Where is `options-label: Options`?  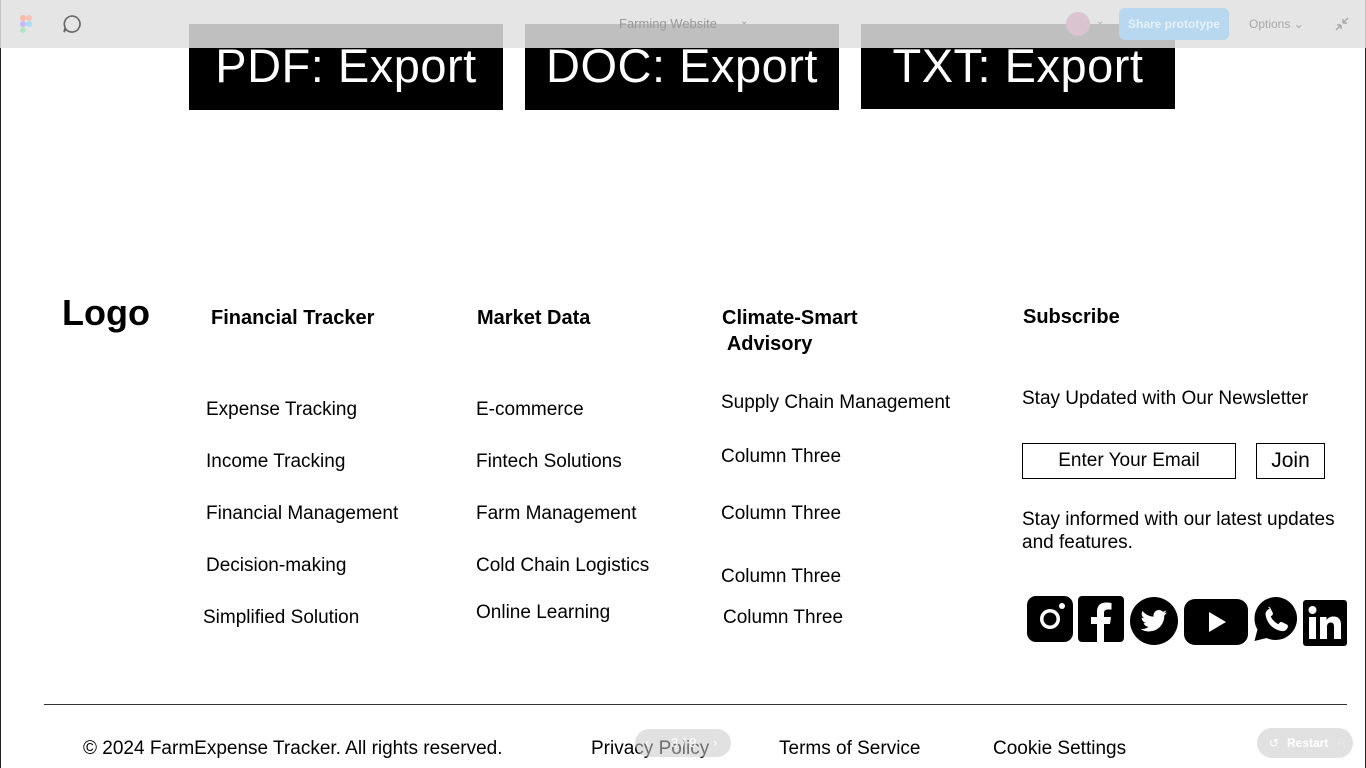
options-label: Options is located at coordinates (1270, 24).